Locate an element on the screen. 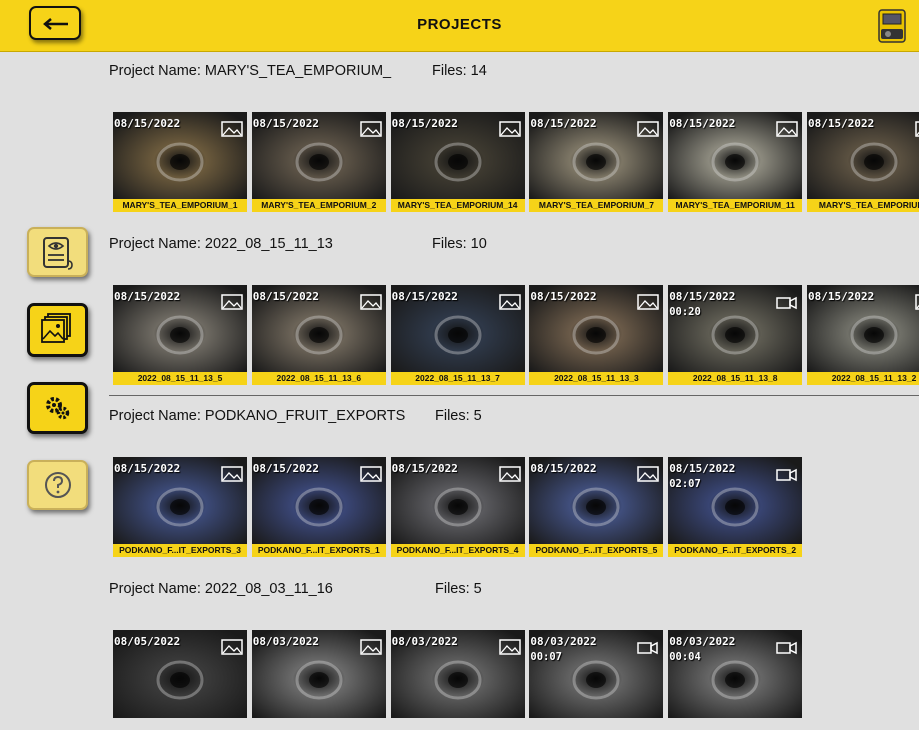 Image resolution: width=919 pixels, height=730 pixels. photo-thumbnail: 08/15/2022 PODKANO_F...IT_EXPORTS_5 is located at coordinates (596, 507).